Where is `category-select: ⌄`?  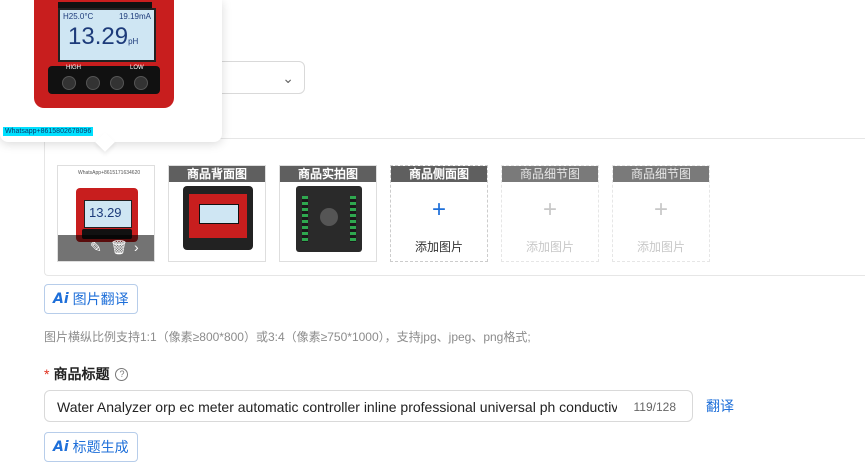
category-select: ⌄ is located at coordinates (258, 77).